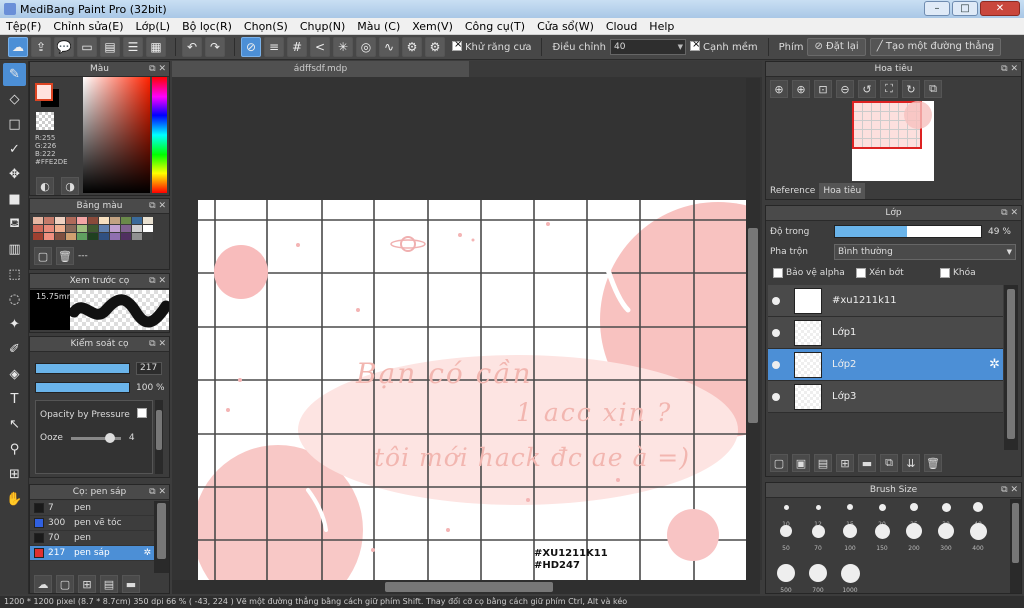  I want to click on brush-size-option: 50, so click(786, 536).